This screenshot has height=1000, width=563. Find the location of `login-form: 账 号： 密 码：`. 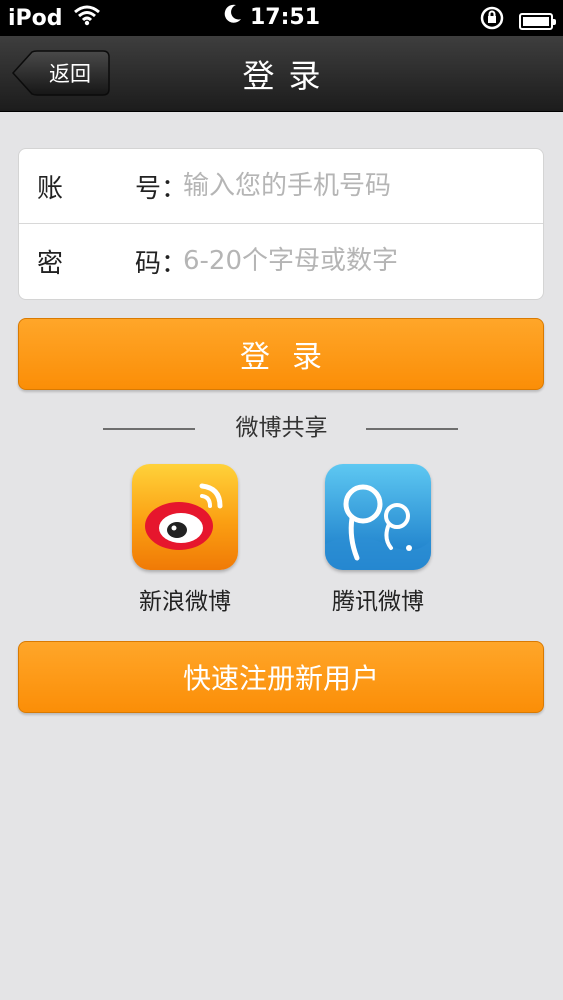

login-form: 账 号： 密 码： is located at coordinates (281, 224).